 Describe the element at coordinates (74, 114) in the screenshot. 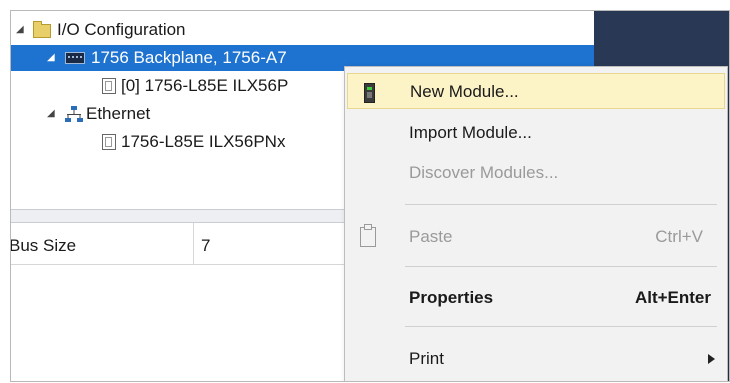

I see `ethernet-network-icon` at that location.